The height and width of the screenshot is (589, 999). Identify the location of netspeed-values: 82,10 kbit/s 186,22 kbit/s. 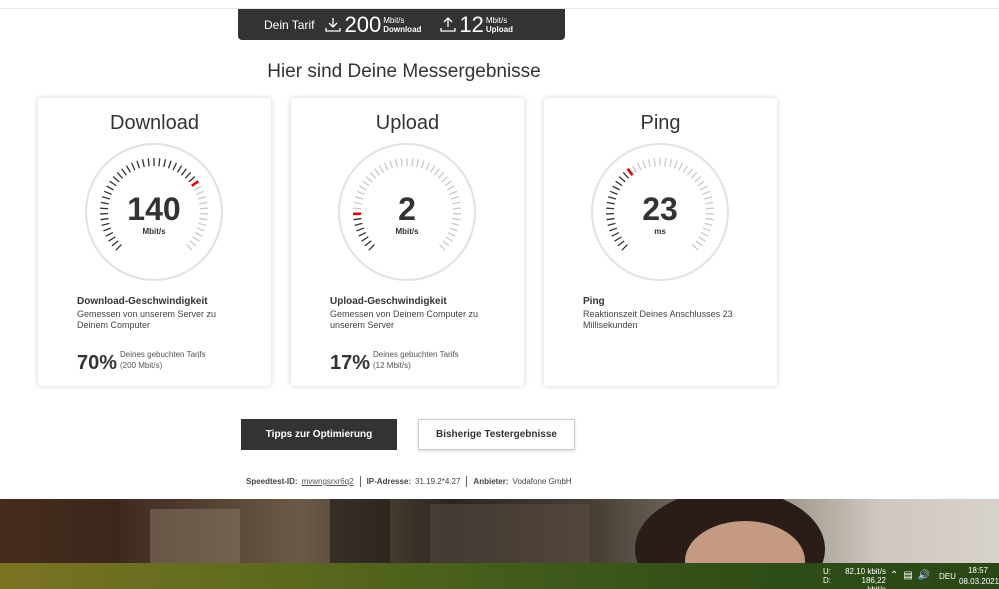
(864, 578).